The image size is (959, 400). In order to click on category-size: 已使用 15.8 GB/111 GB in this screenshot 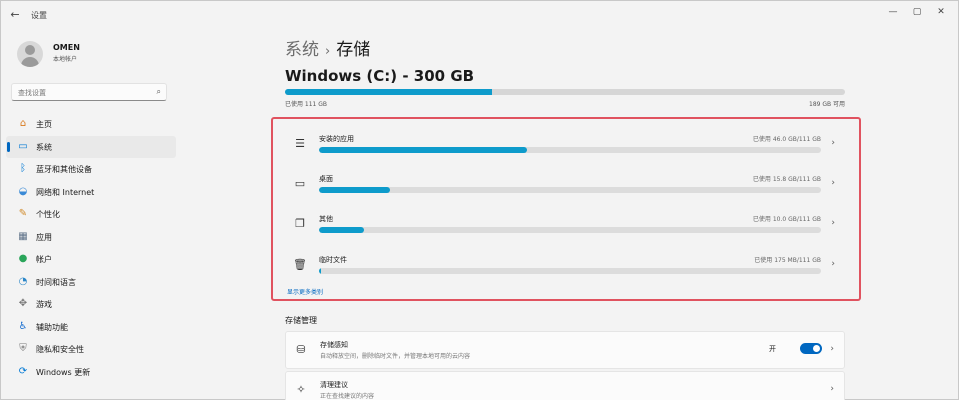, I will do `click(786, 179)`.